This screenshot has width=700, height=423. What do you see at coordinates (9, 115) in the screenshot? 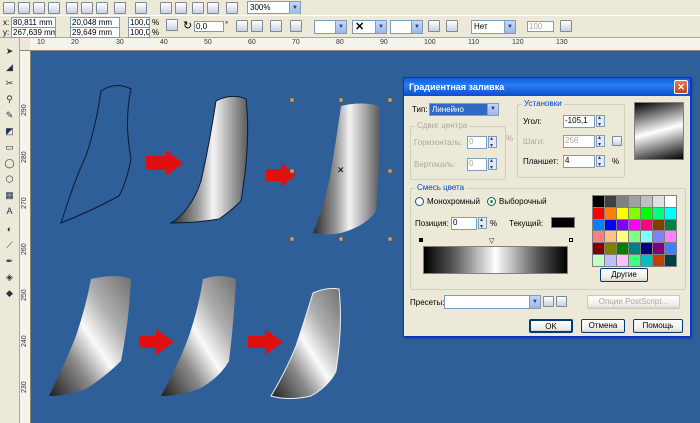
I see `freehand-tool-icon: ✎` at bounding box center [9, 115].